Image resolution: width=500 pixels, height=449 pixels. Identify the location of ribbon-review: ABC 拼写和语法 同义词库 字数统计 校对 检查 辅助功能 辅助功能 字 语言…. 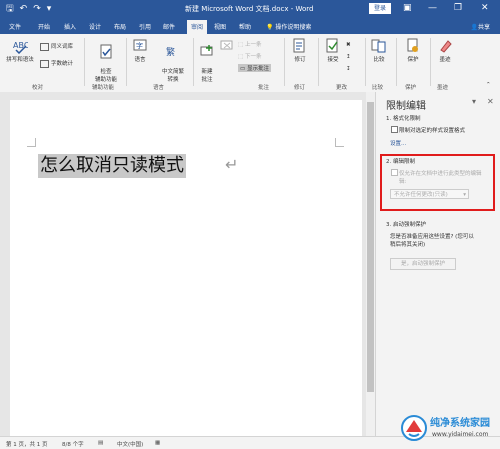
(250, 63).